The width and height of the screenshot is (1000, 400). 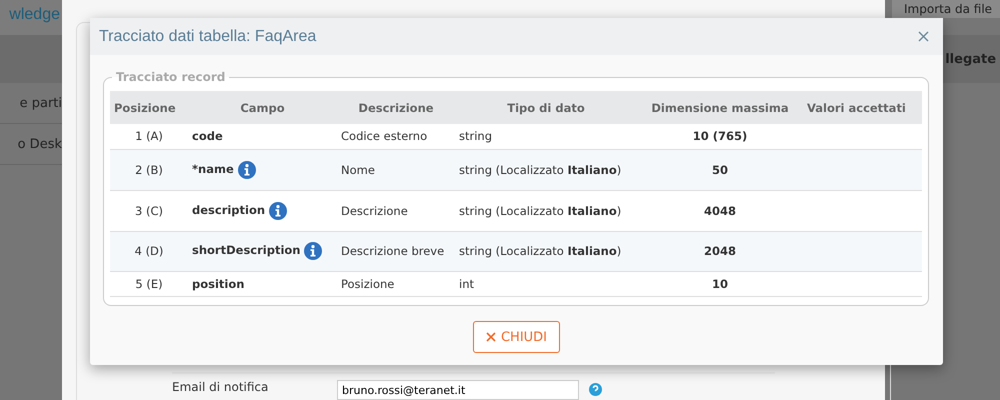 I want to click on table-cell: 2048, so click(x=720, y=251).